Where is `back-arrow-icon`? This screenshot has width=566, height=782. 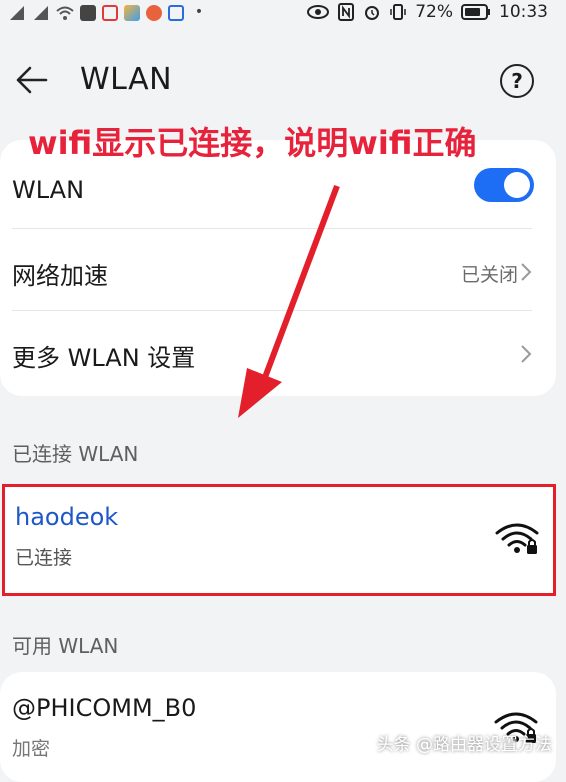 back-arrow-icon is located at coordinates (32, 80).